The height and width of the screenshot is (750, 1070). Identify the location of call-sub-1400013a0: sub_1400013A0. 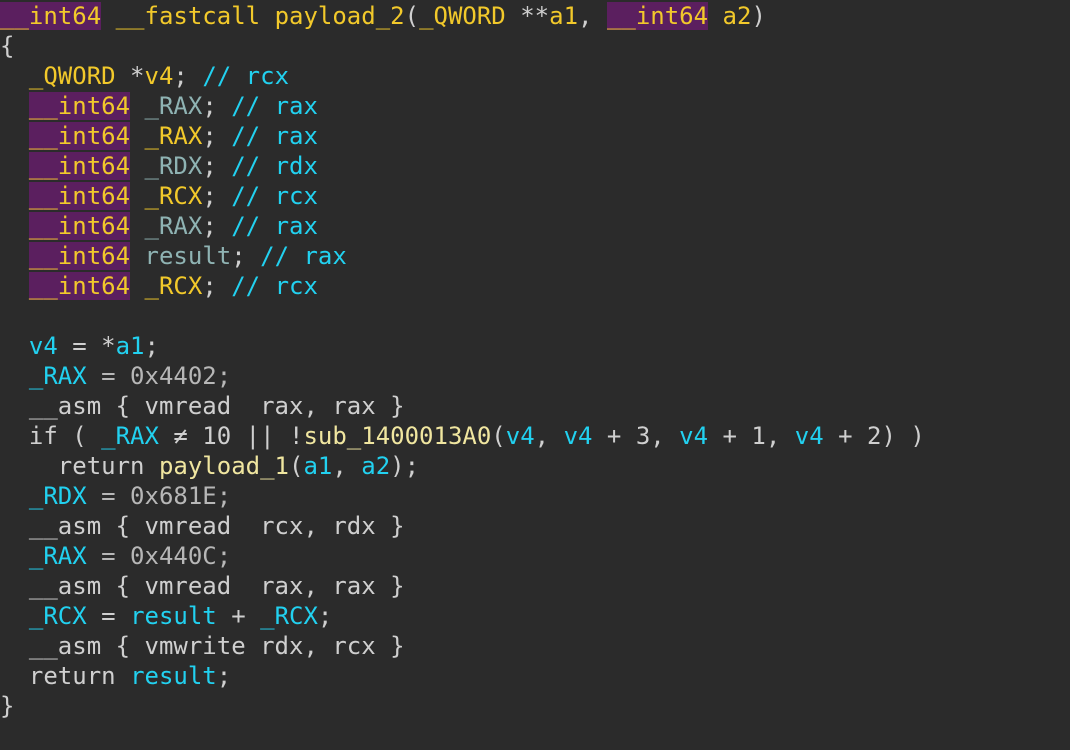
(397, 436).